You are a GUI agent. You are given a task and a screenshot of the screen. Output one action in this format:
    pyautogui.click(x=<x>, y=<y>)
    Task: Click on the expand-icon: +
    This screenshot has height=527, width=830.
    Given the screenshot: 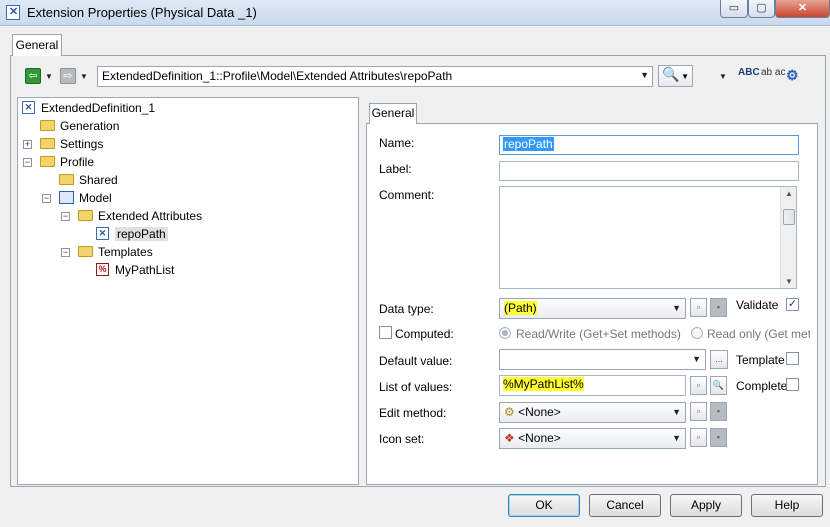 What is the action you would take?
    pyautogui.click(x=27, y=144)
    